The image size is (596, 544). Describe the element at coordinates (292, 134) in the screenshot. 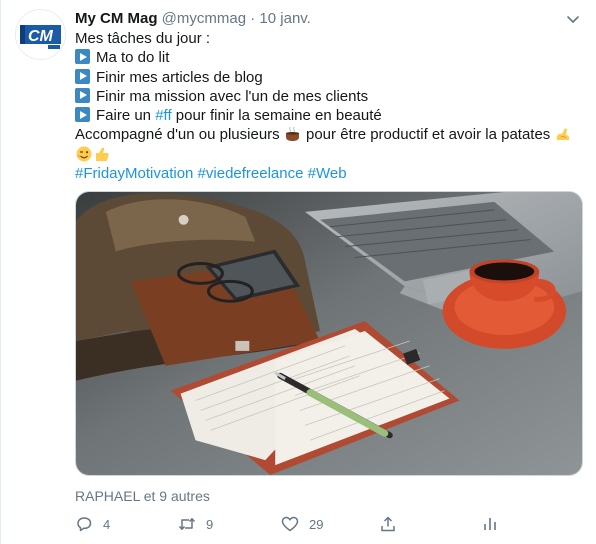

I see `hot-beverage-icon` at that location.